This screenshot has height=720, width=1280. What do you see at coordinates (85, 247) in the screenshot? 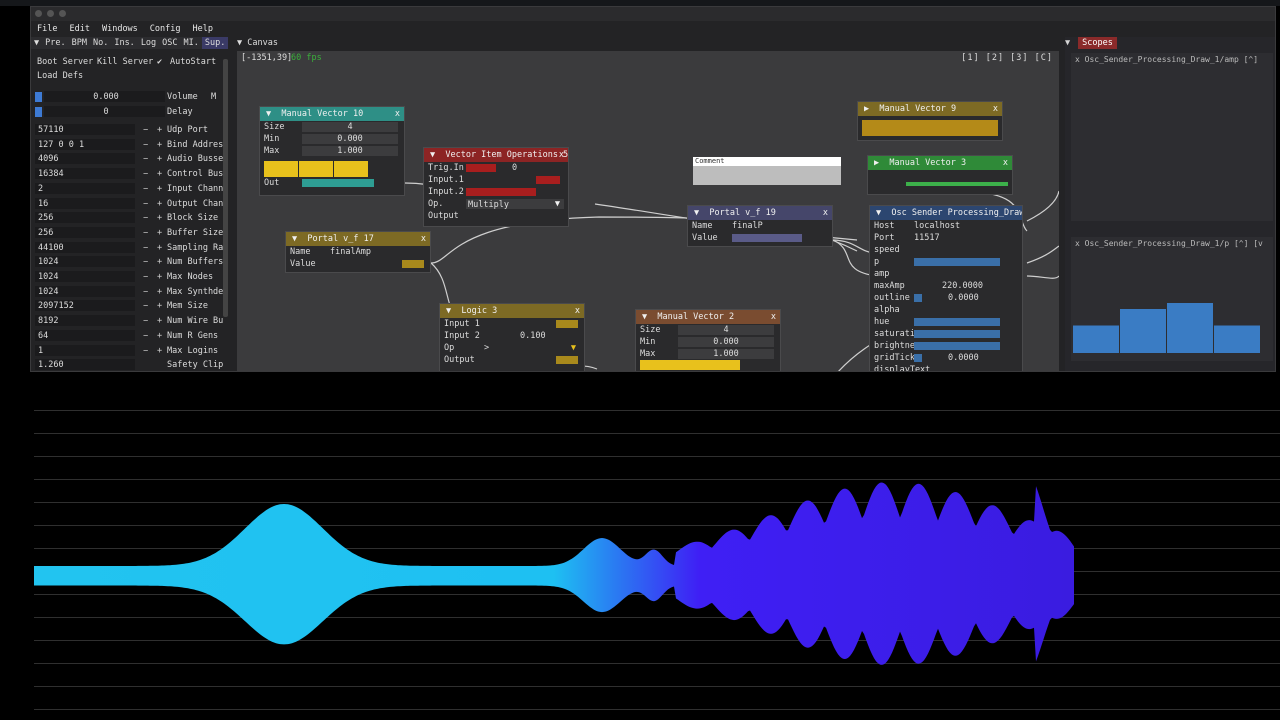
I see `param-field: 44100` at bounding box center [85, 247].